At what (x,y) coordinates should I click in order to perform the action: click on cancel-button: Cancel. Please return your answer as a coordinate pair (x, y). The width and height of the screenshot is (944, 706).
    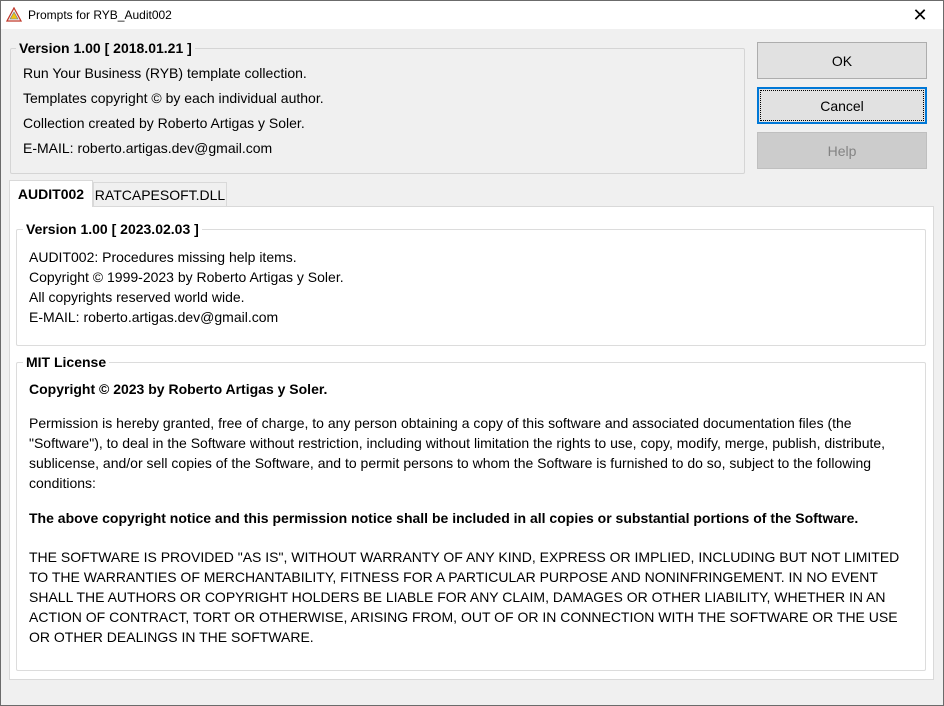
    Looking at the image, I should click on (842, 105).